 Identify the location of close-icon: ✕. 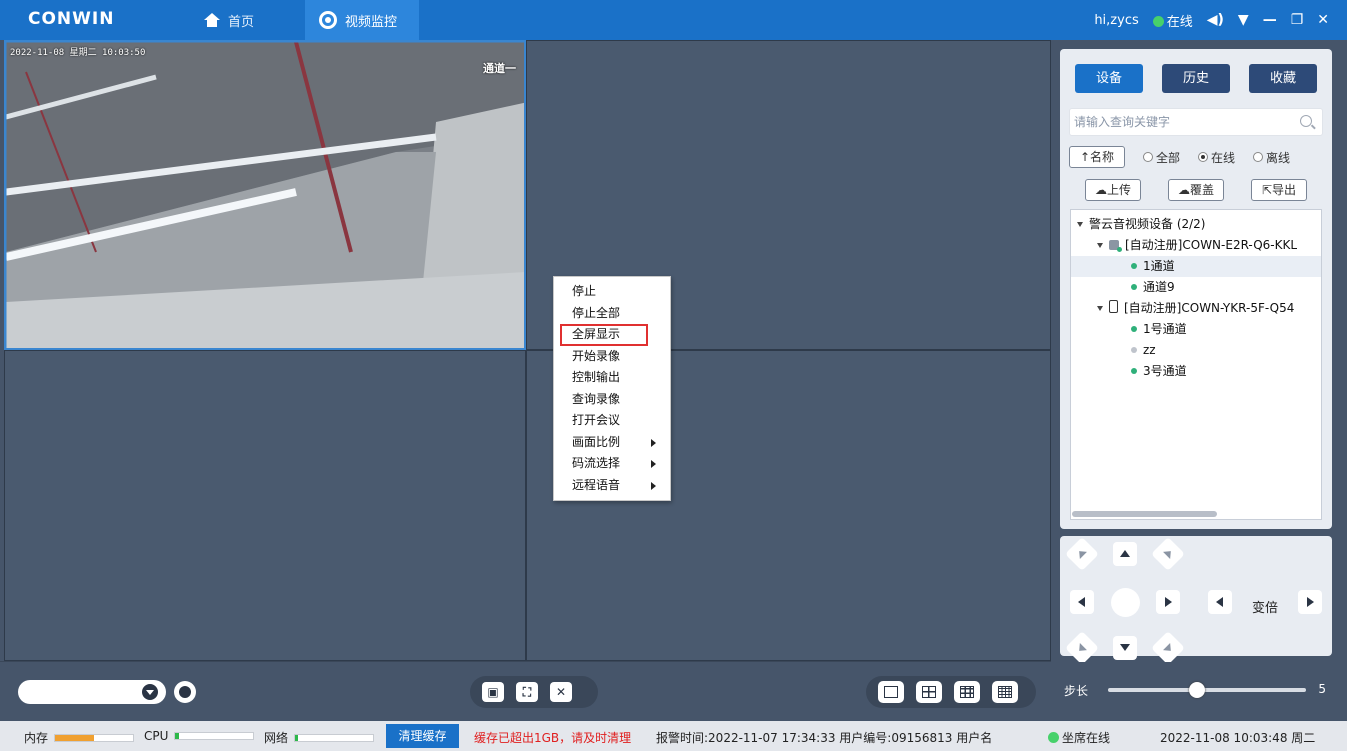
(1323, 20).